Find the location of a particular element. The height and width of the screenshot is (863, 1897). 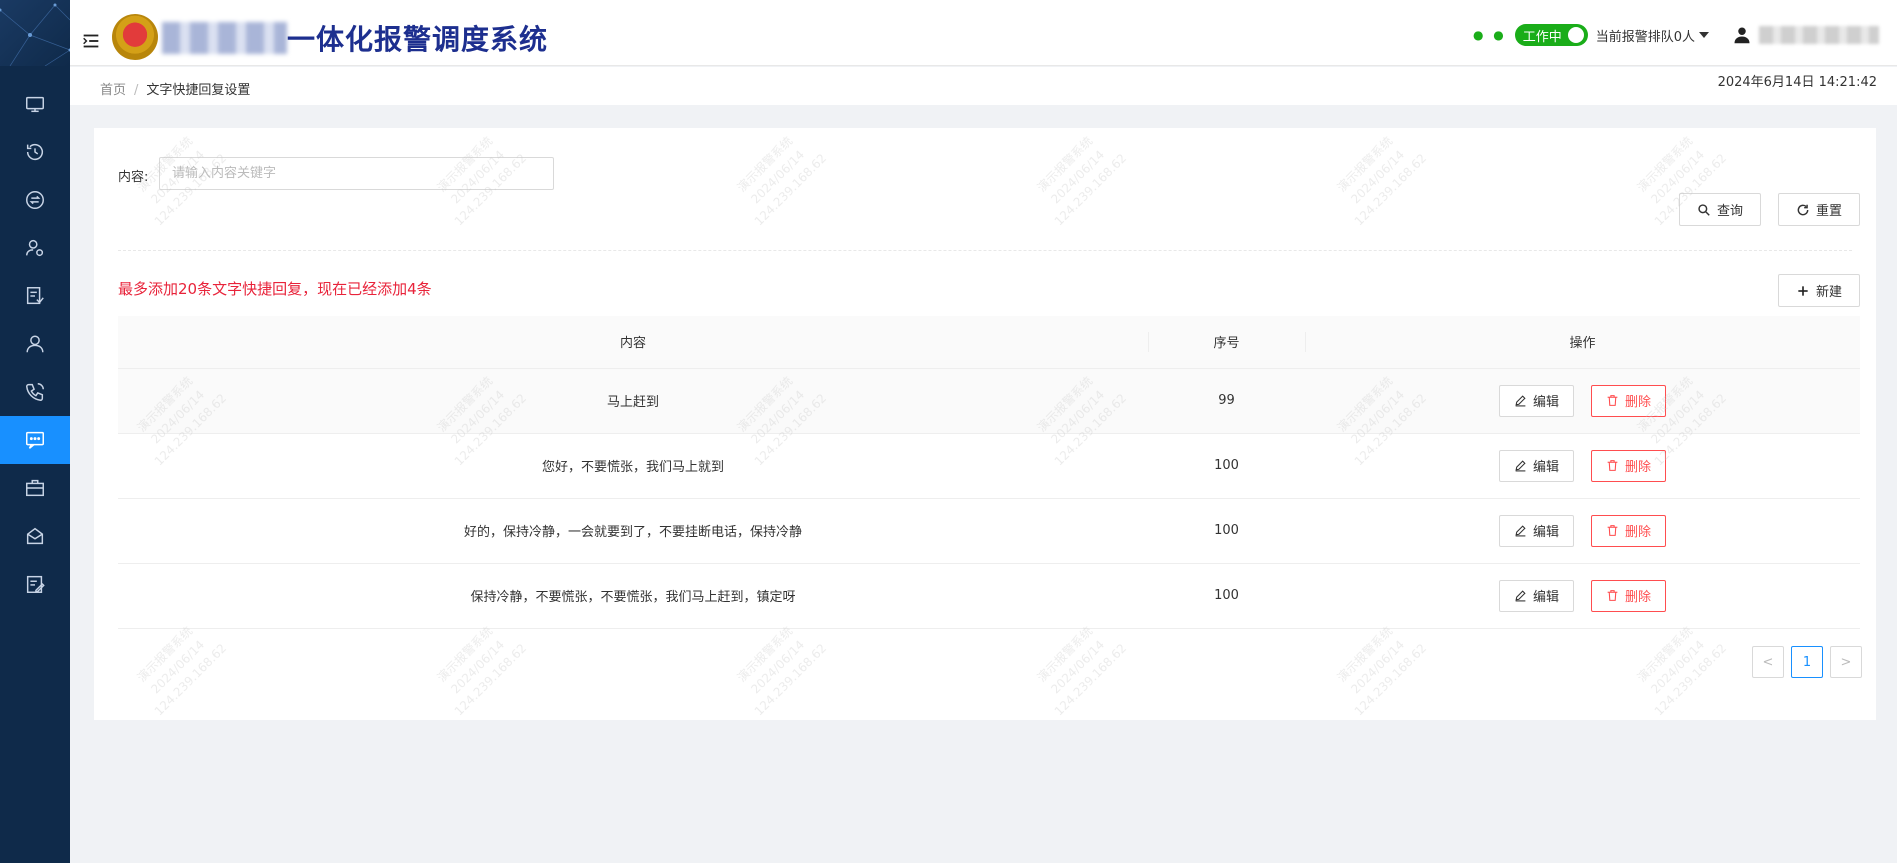

column-header-order: 序号 is located at coordinates (1226, 342).